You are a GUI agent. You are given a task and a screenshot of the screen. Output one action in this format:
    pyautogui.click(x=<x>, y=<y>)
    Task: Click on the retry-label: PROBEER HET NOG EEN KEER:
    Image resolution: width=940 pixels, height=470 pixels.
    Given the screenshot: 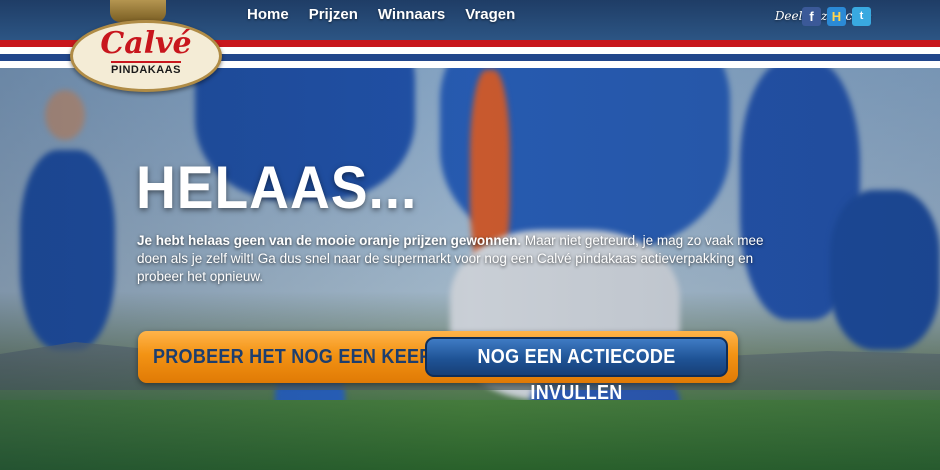 What is the action you would take?
    pyautogui.click(x=296, y=357)
    